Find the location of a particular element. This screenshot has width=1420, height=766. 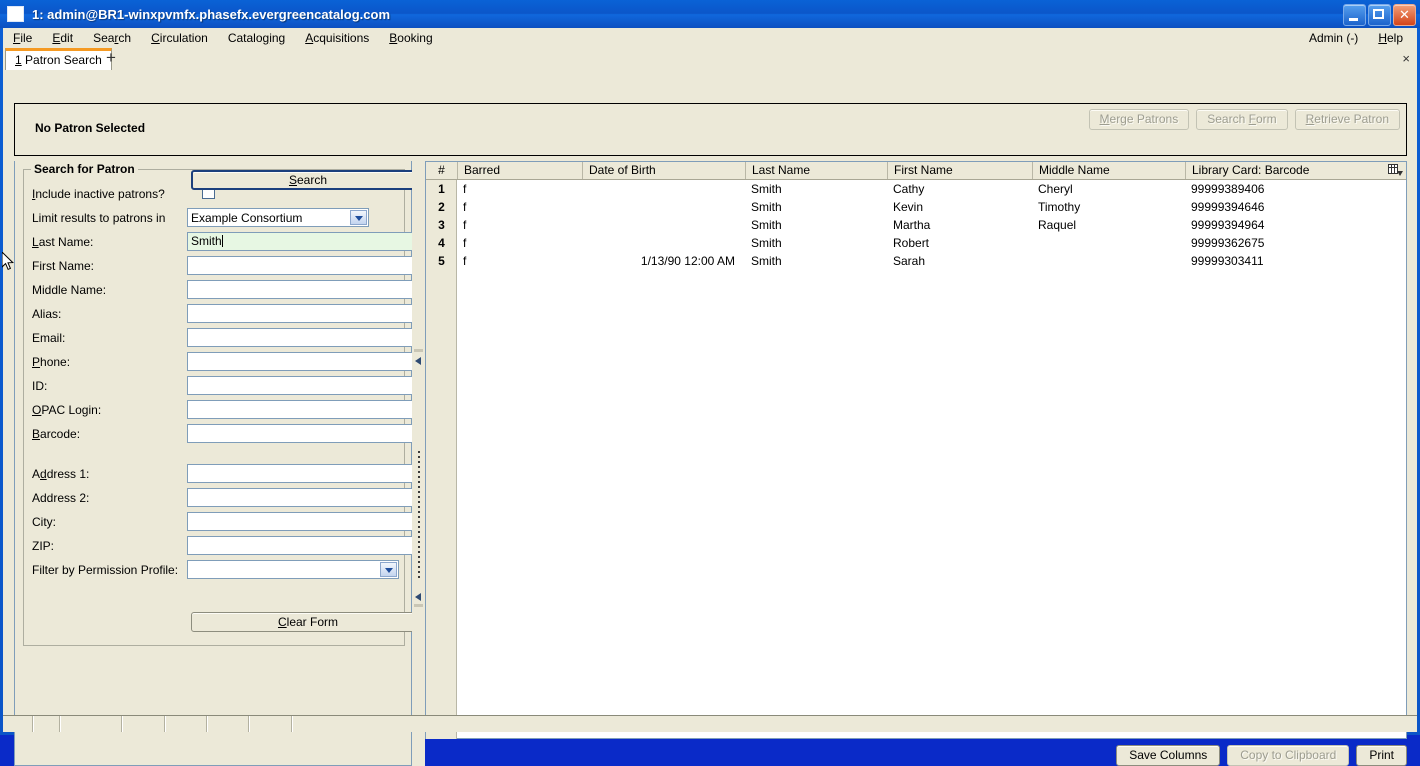

print-button: Print is located at coordinates (1381, 755).